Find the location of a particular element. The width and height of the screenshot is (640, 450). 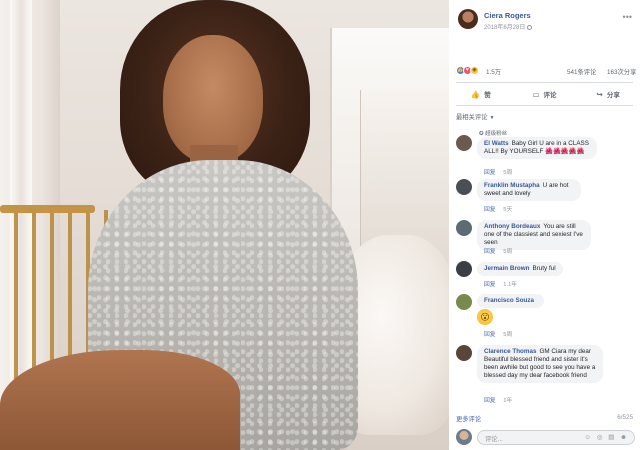

comment-sort-dropdown: 最相关评论 ▼ is located at coordinates (475, 116).